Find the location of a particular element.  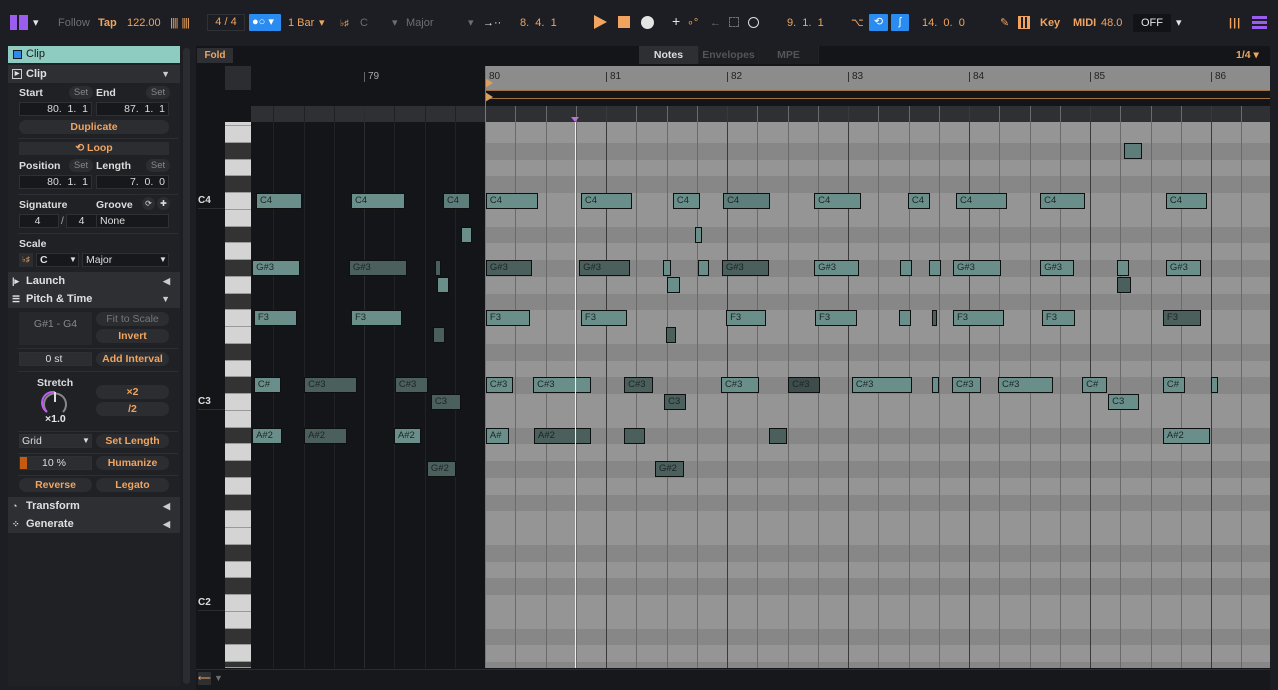

groove-pool-icon: ⟳ is located at coordinates (148, 203).